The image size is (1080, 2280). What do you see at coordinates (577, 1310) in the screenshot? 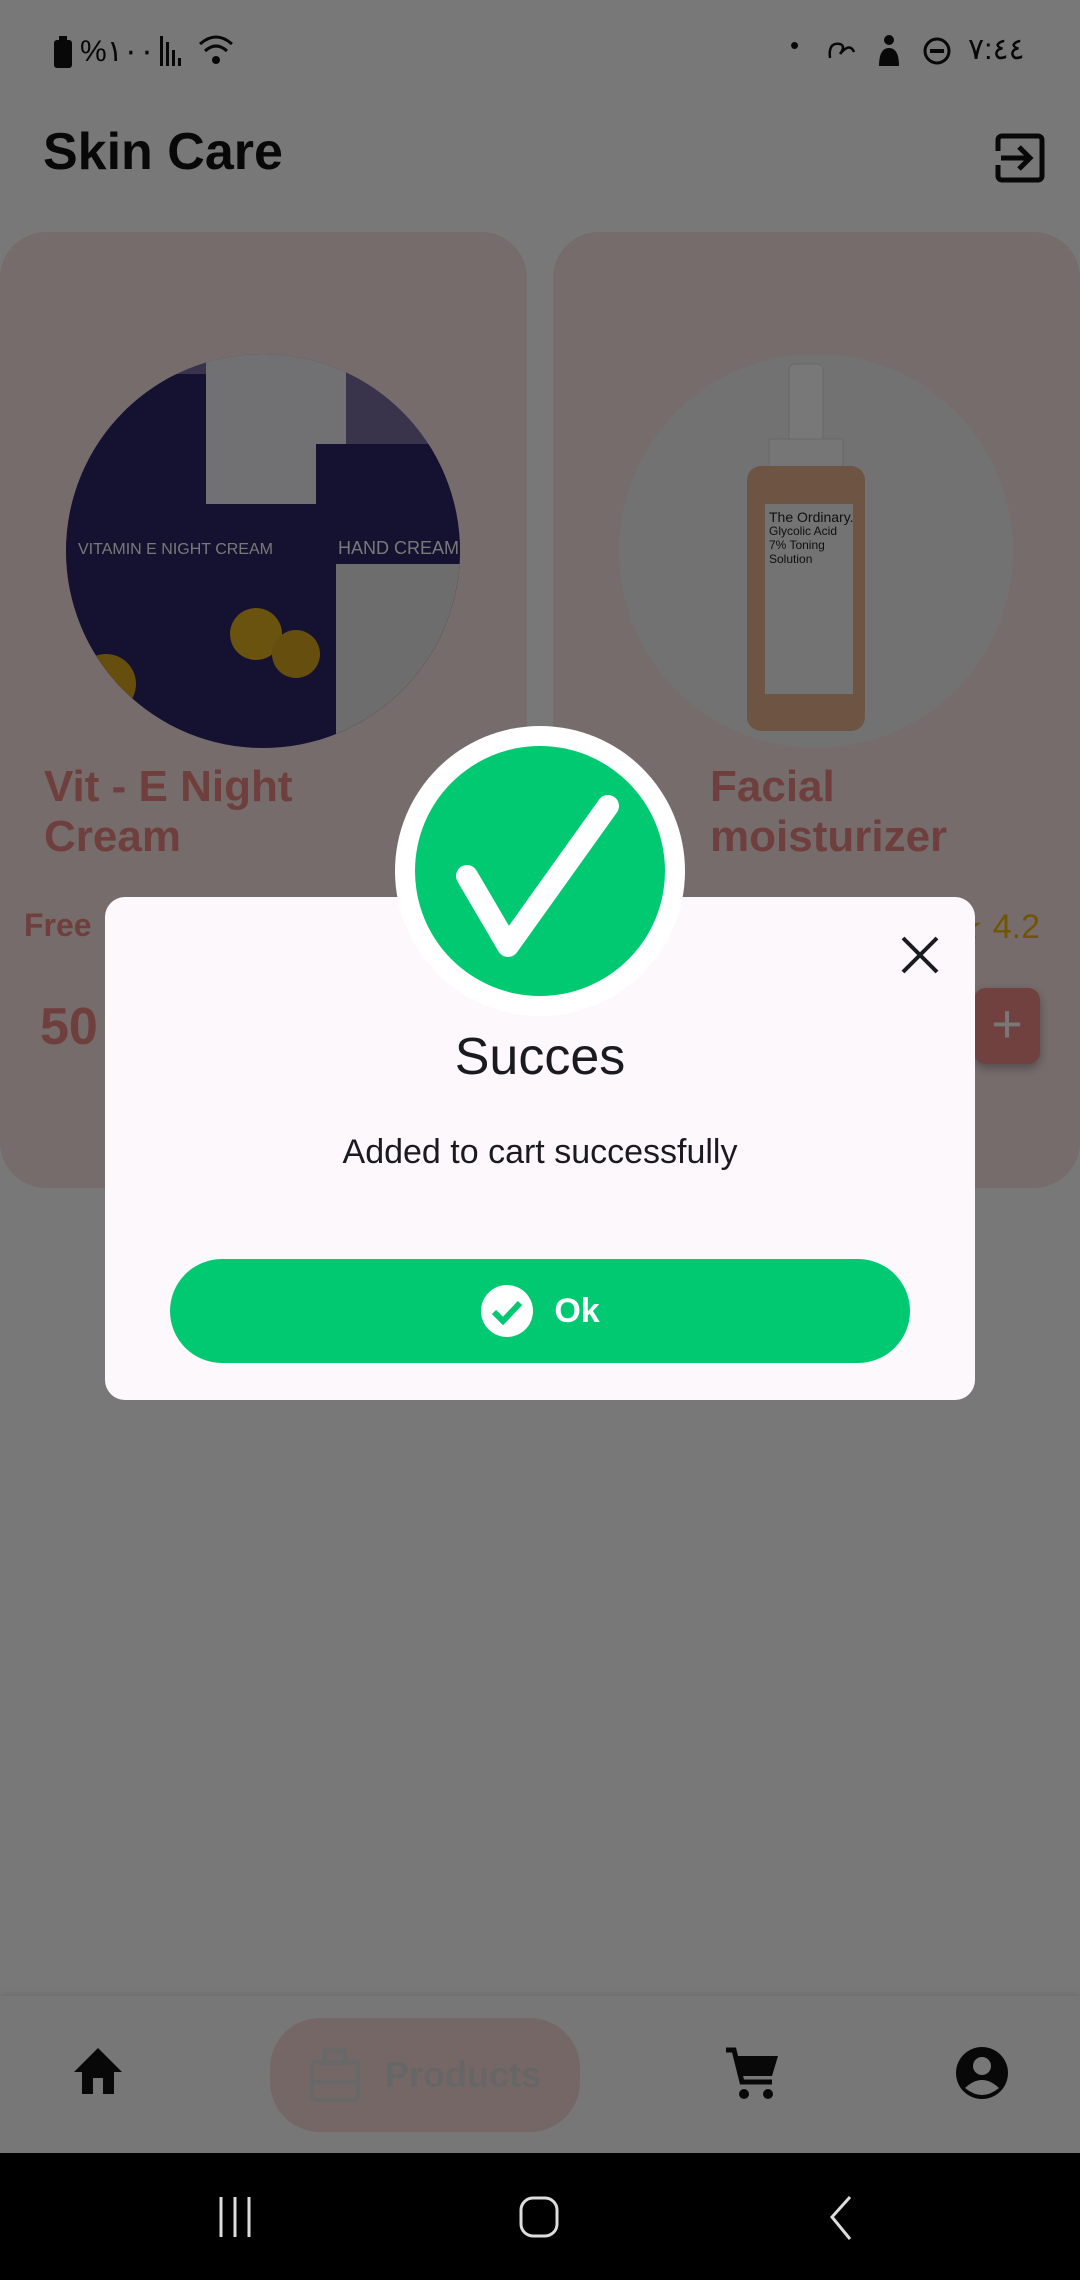
I see `ok-label: Ok` at bounding box center [577, 1310].